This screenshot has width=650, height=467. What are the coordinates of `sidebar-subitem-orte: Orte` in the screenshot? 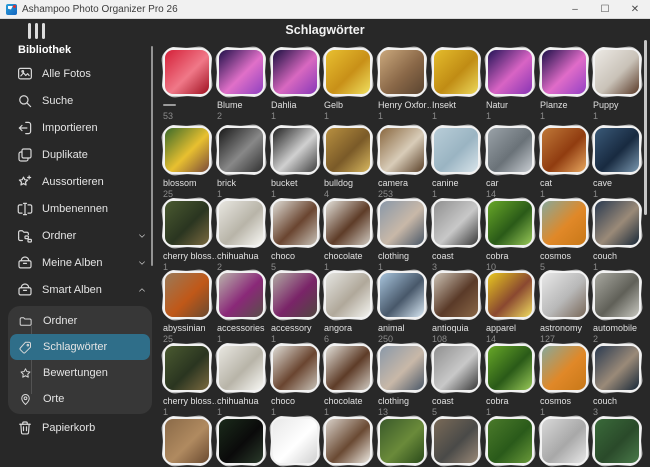 It's located at (80, 399).